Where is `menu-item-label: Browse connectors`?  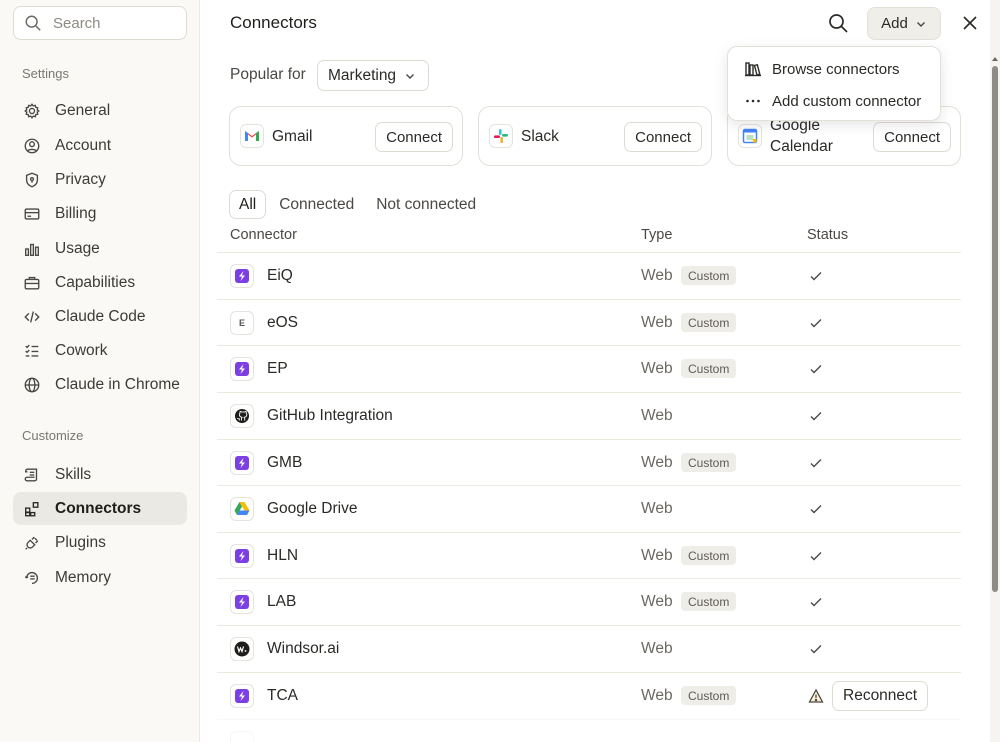
menu-item-label: Browse connectors is located at coordinates (836, 69).